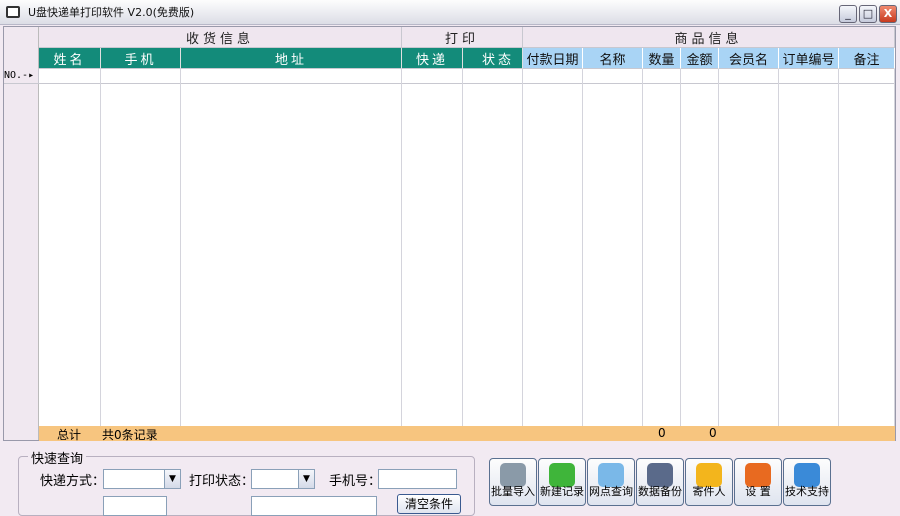 Image resolution: width=900 pixels, height=516 pixels. I want to click on column-header: 备注, so click(867, 58).